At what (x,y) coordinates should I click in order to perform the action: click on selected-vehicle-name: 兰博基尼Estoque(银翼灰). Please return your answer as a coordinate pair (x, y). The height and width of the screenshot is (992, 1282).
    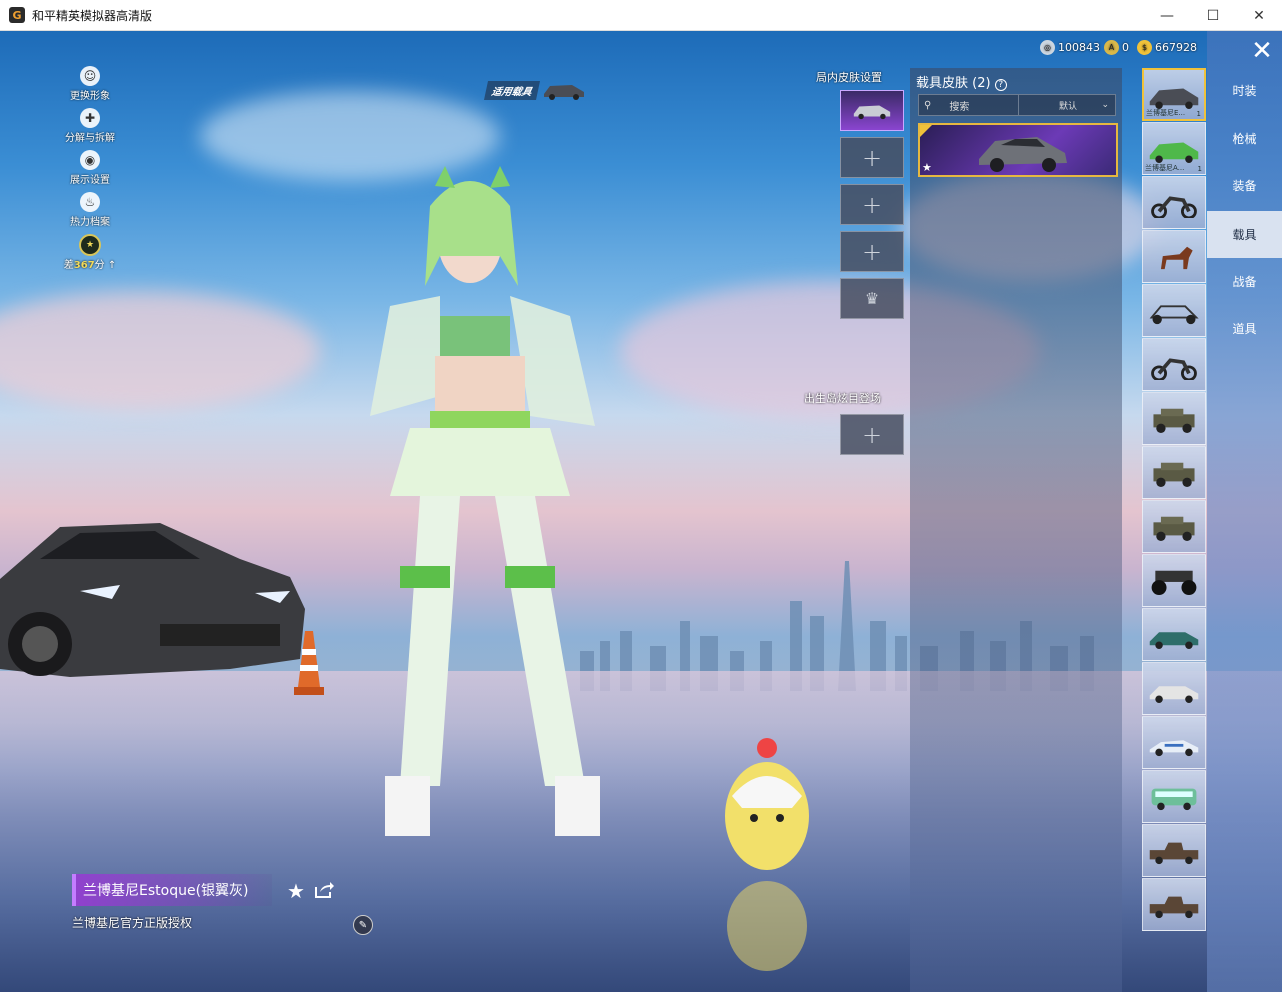
    Looking at the image, I should click on (172, 890).